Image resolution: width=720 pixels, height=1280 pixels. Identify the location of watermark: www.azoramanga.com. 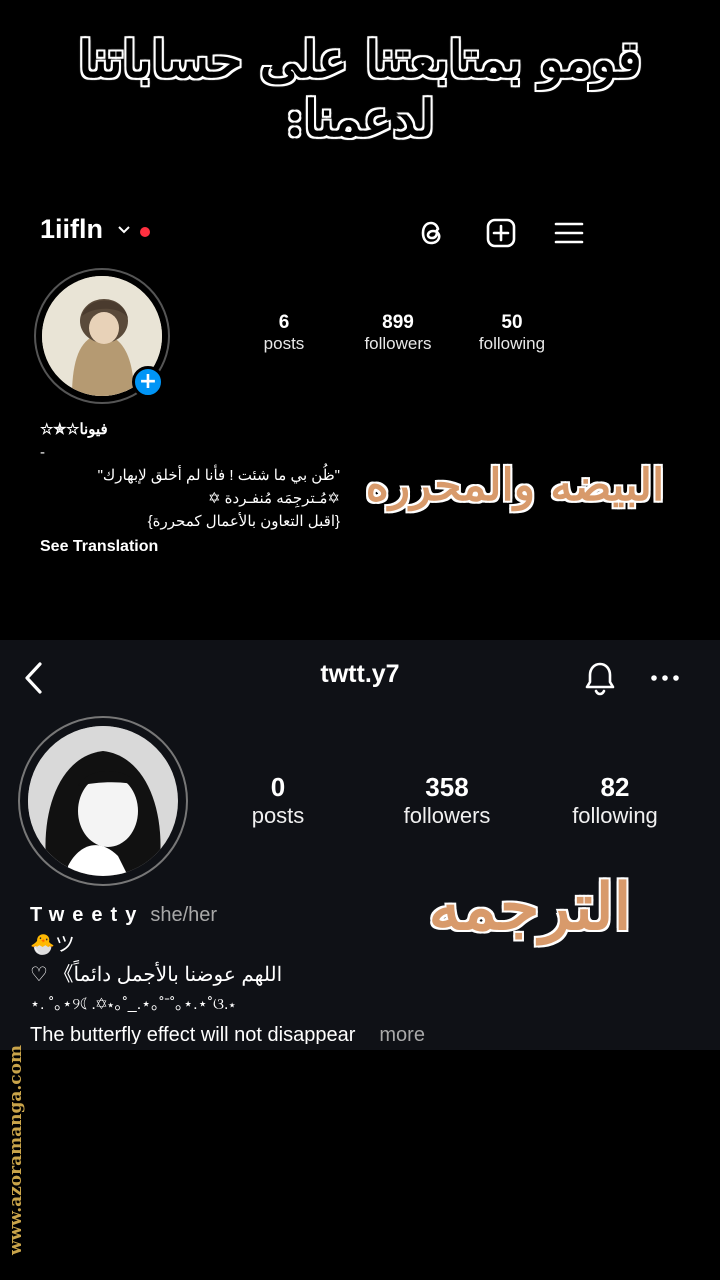
(16, 1150).